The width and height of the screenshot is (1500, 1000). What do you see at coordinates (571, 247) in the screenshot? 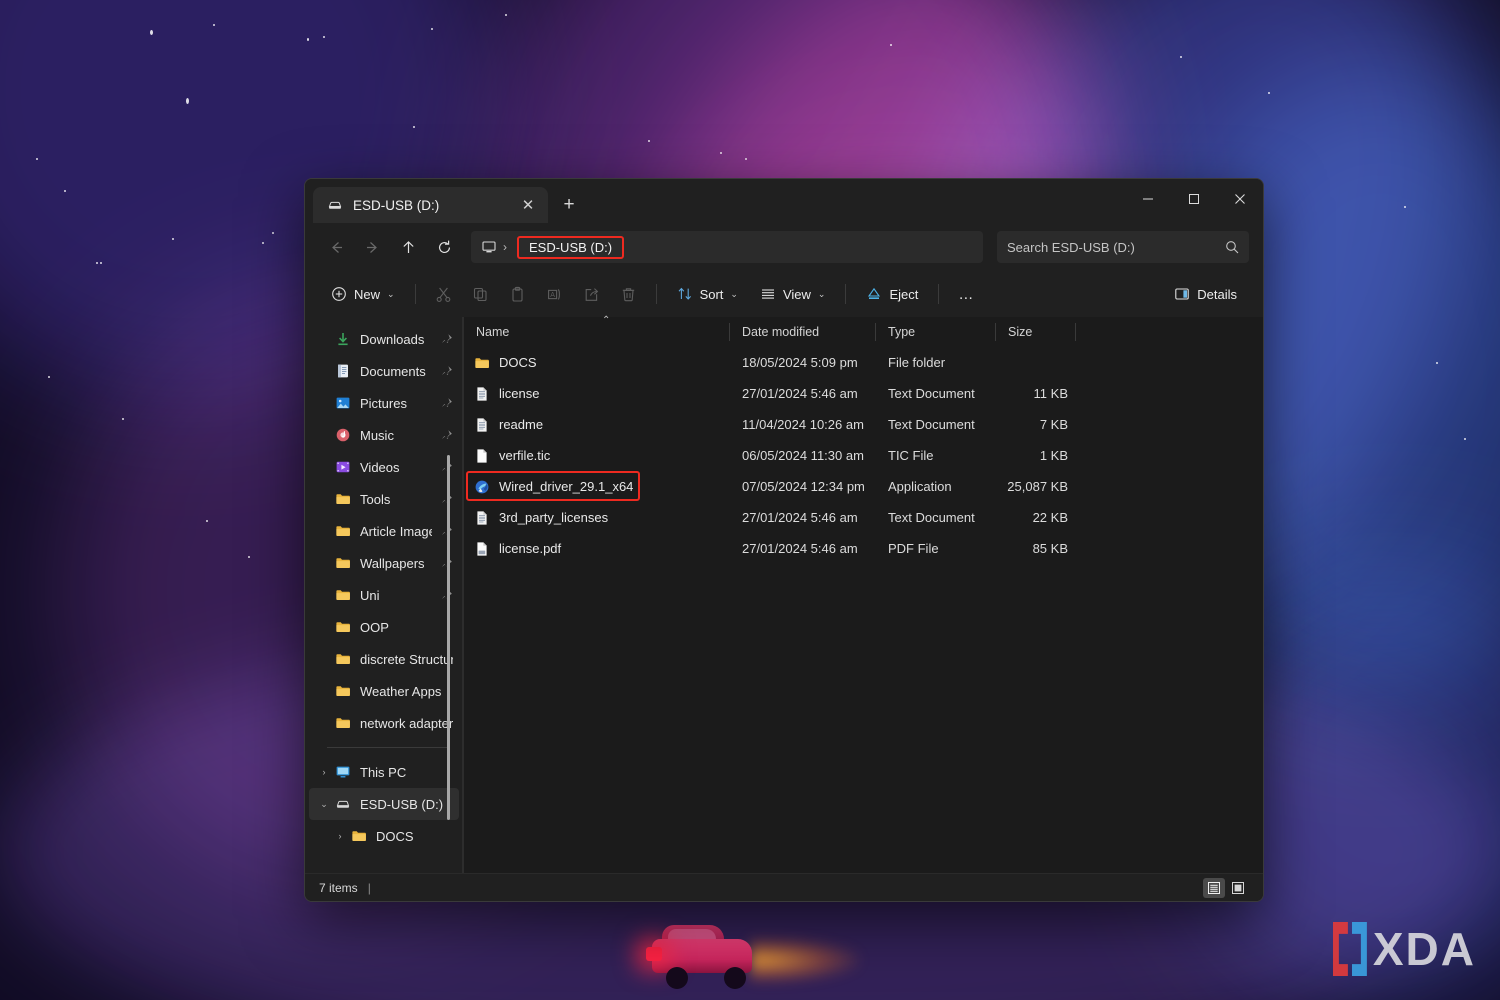
I see `breadcrumb-current-drive: ESD-USB (D:)` at bounding box center [571, 247].